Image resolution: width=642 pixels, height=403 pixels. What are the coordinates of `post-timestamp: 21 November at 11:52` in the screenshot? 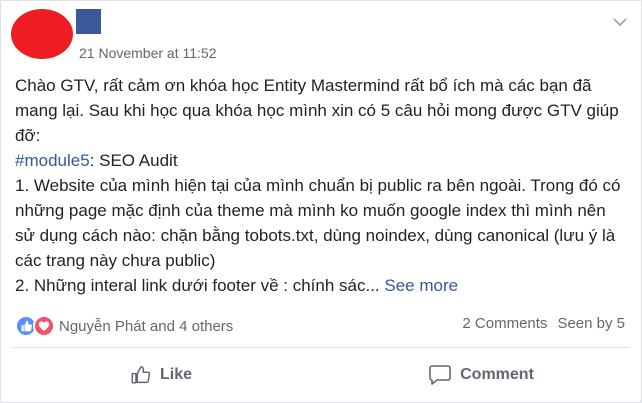 It's located at (148, 53).